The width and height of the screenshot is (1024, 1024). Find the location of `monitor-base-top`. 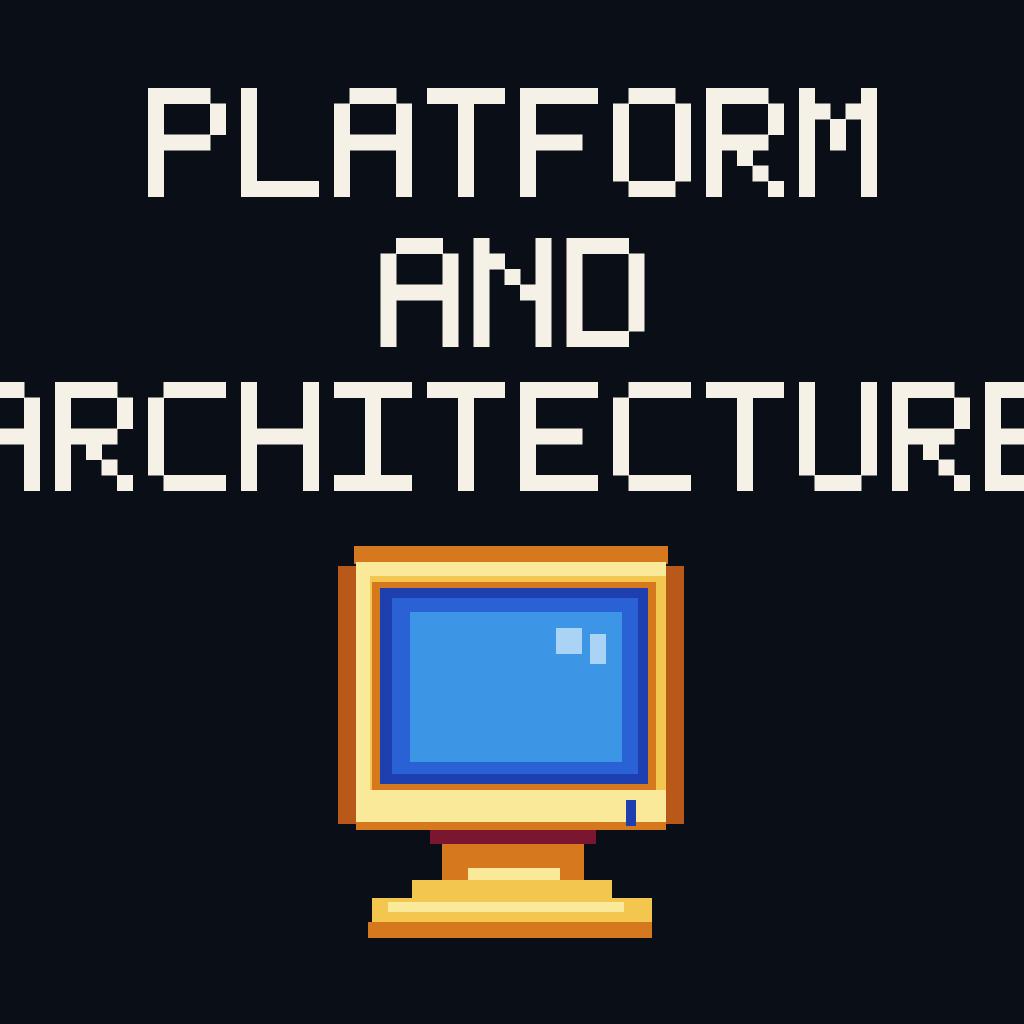

monitor-base-top is located at coordinates (512, 890).